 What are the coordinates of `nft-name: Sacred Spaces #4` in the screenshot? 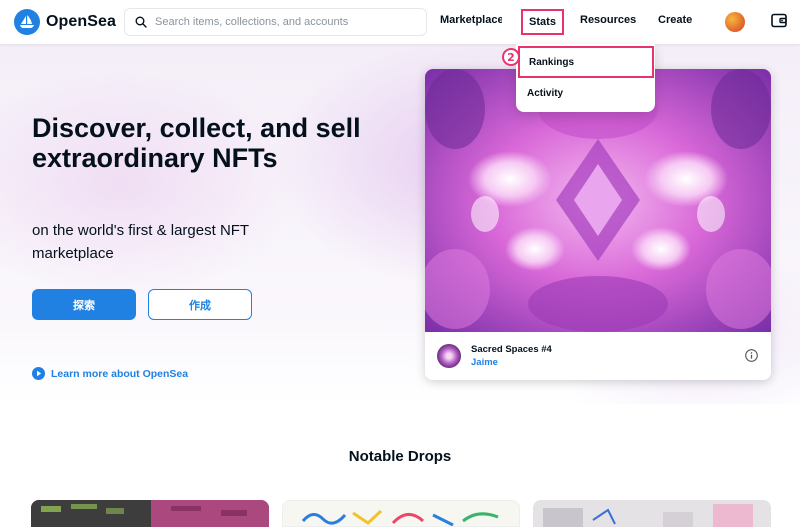 It's located at (511, 349).